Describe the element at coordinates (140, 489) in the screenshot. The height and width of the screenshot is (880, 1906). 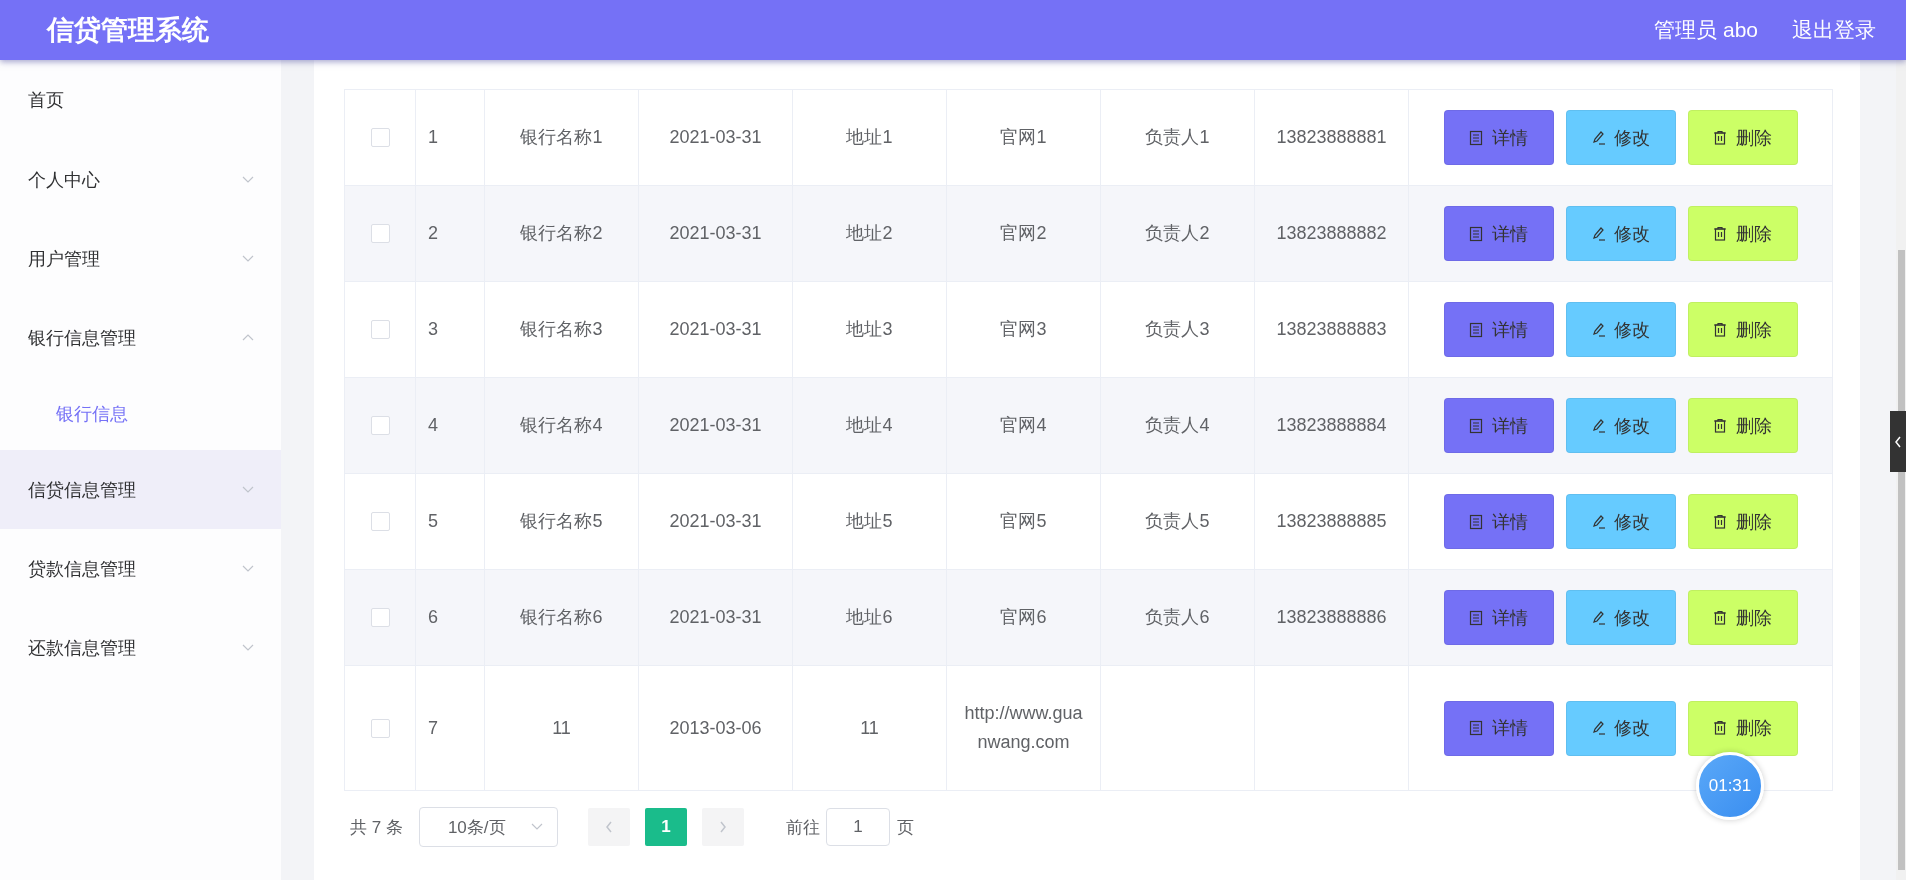
I see `sidebar-item: 信贷信息管理` at that location.